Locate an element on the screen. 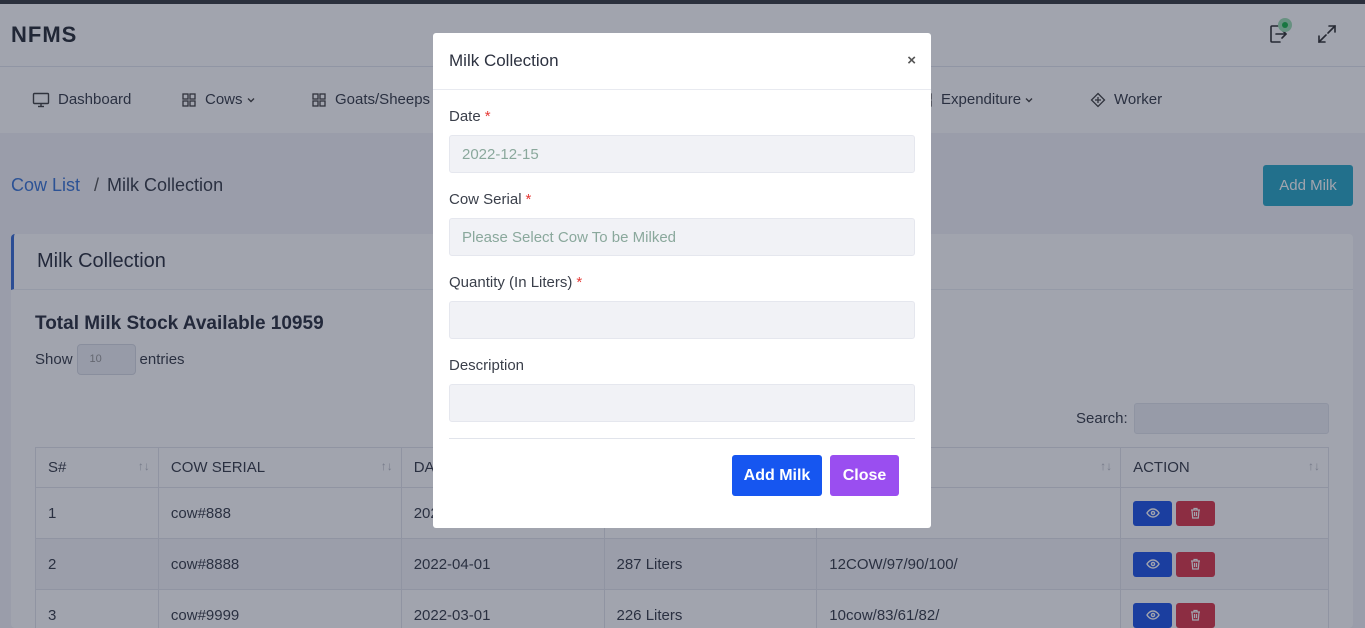 This screenshot has height=628, width=1365. quantity-field is located at coordinates (682, 320).